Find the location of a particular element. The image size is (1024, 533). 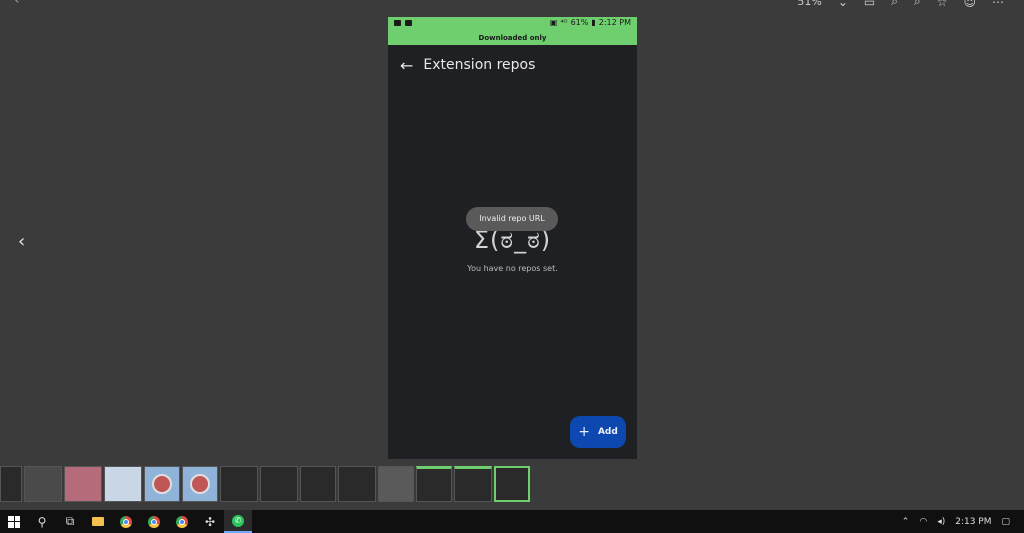

battery-percent: 61% is located at coordinates (579, 22).